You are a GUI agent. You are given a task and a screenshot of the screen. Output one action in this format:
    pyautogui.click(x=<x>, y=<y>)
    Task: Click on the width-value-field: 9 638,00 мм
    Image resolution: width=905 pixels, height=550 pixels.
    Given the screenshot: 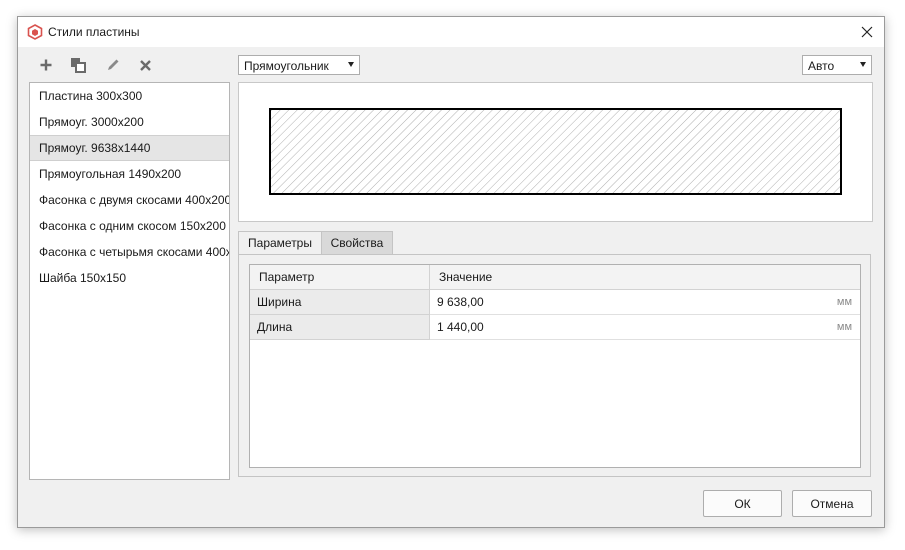 What is the action you would take?
    pyautogui.click(x=645, y=302)
    